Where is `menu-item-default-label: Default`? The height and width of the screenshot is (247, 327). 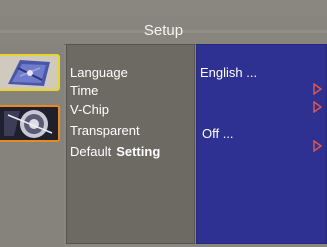 menu-item-default-label: Default is located at coordinates (91, 151).